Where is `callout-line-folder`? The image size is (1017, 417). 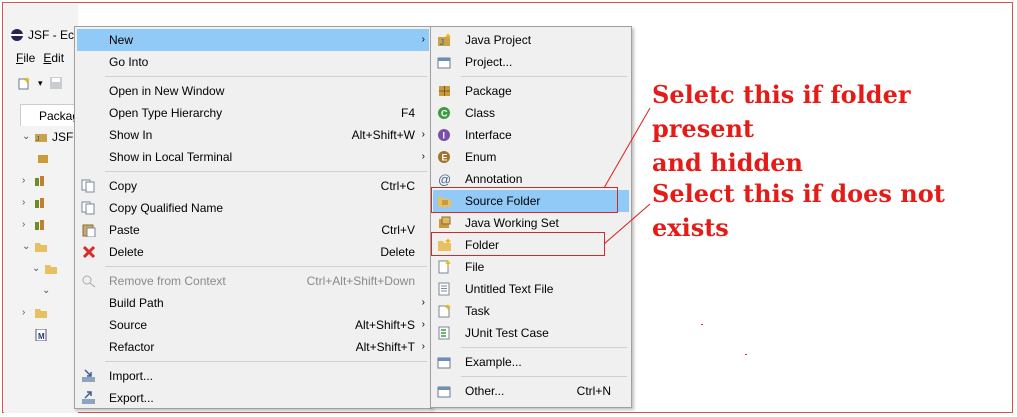 callout-line-folder is located at coordinates (627, 224).